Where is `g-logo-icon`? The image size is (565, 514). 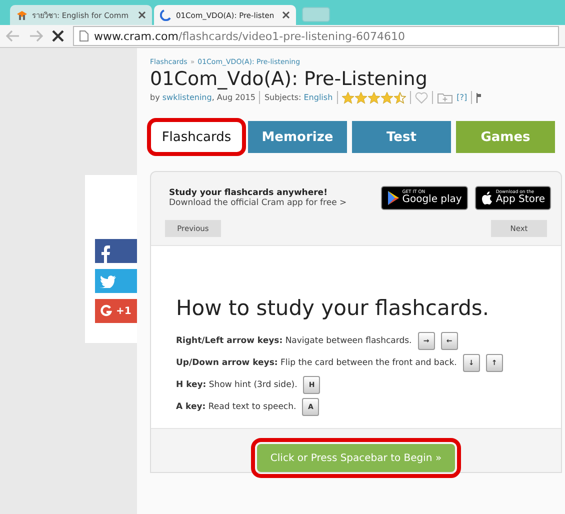 g-logo-icon is located at coordinates (106, 311).